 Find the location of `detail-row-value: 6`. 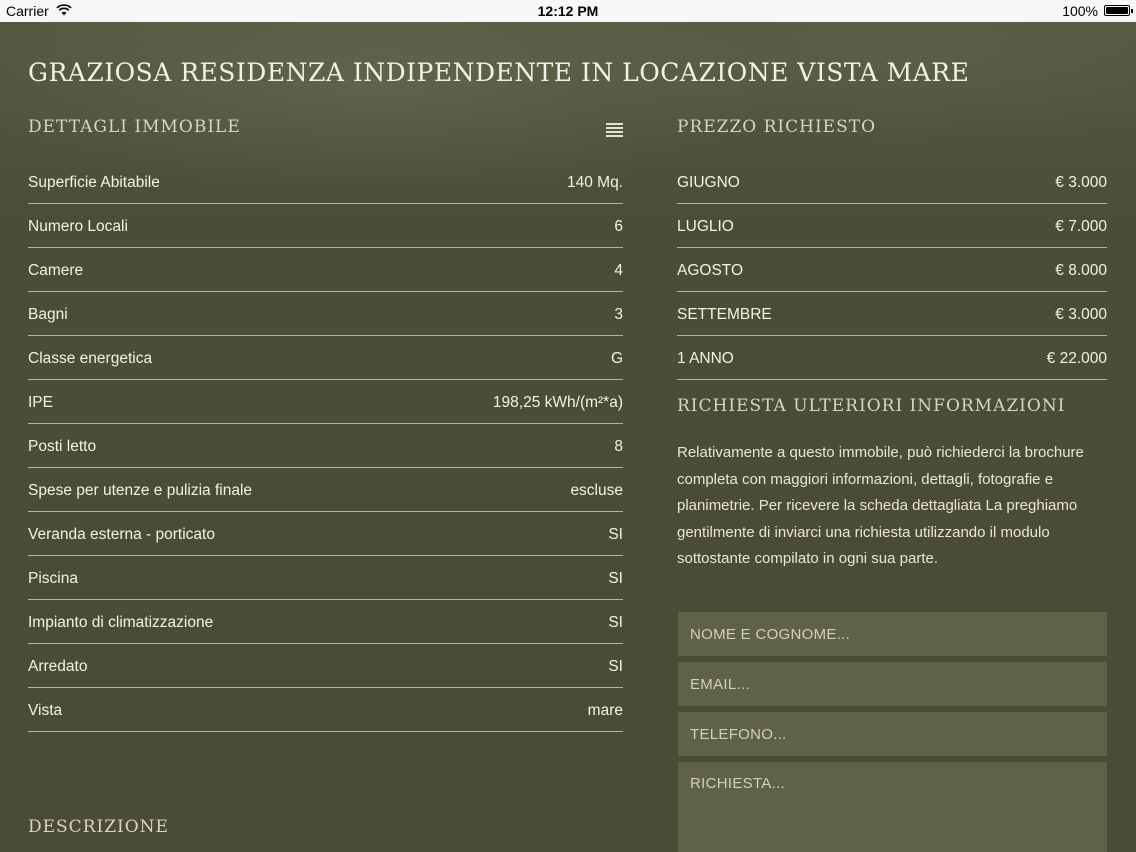

detail-row-value: 6 is located at coordinates (618, 226).